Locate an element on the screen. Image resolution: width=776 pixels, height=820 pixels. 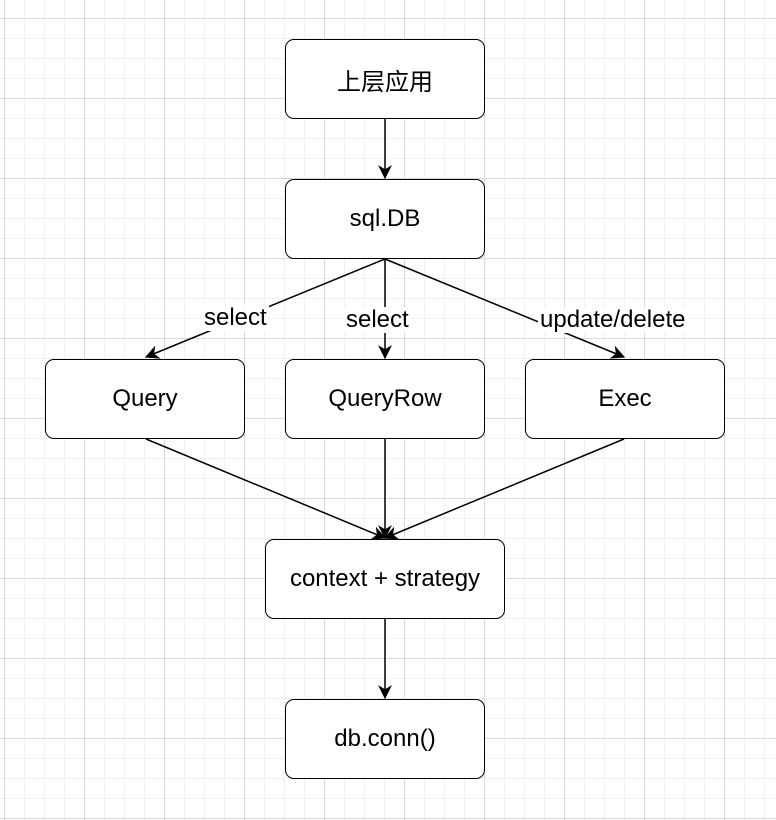
node-sql-db: sql.DB is located at coordinates (385, 219).